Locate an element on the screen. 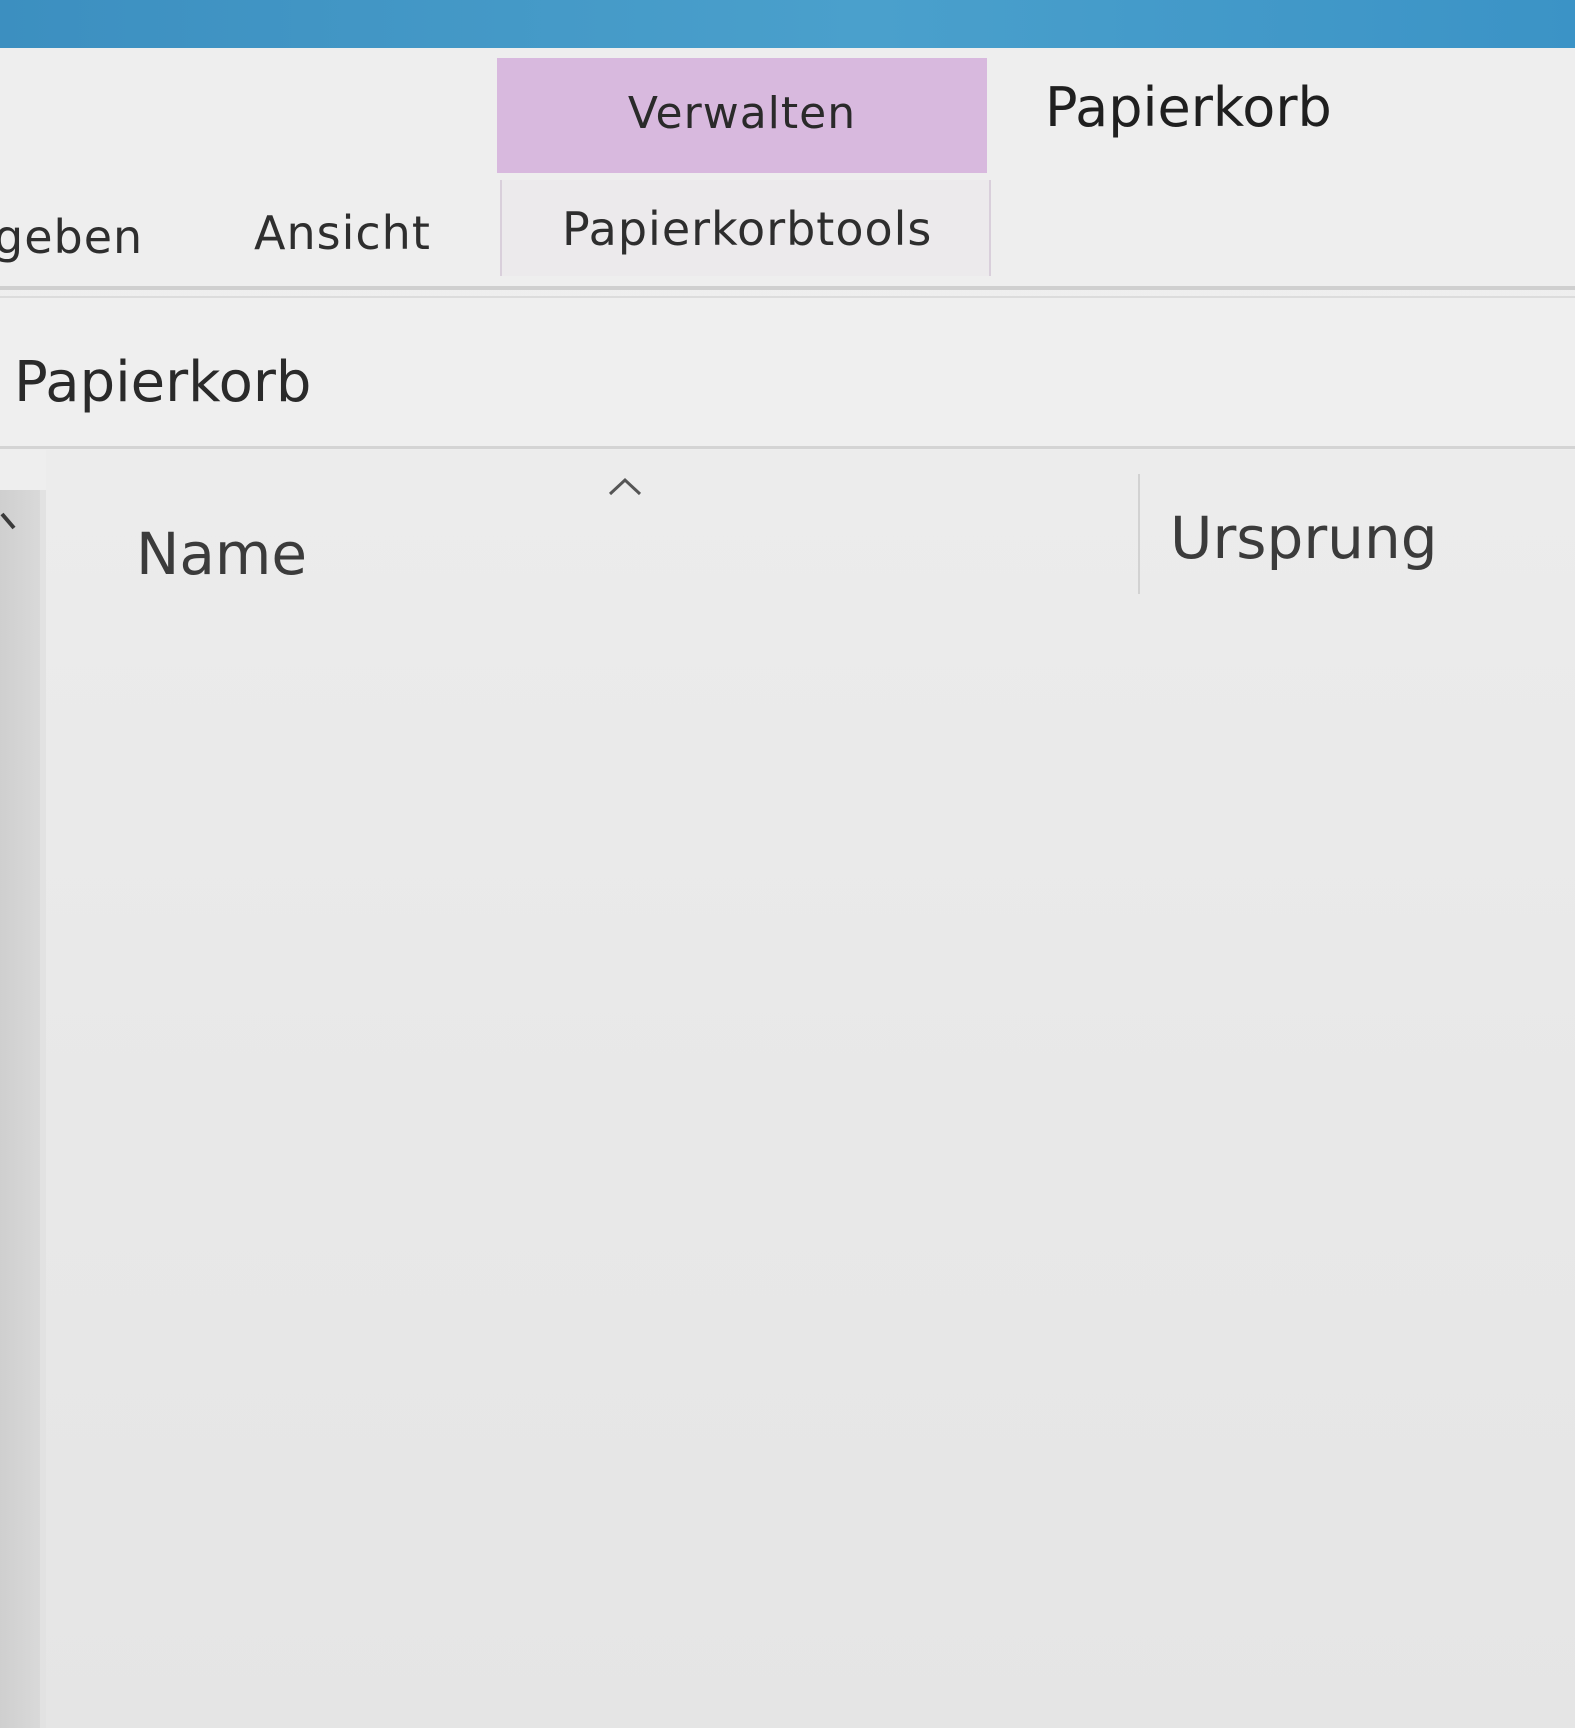  context-group-label: Verwalten is located at coordinates (742, 113).